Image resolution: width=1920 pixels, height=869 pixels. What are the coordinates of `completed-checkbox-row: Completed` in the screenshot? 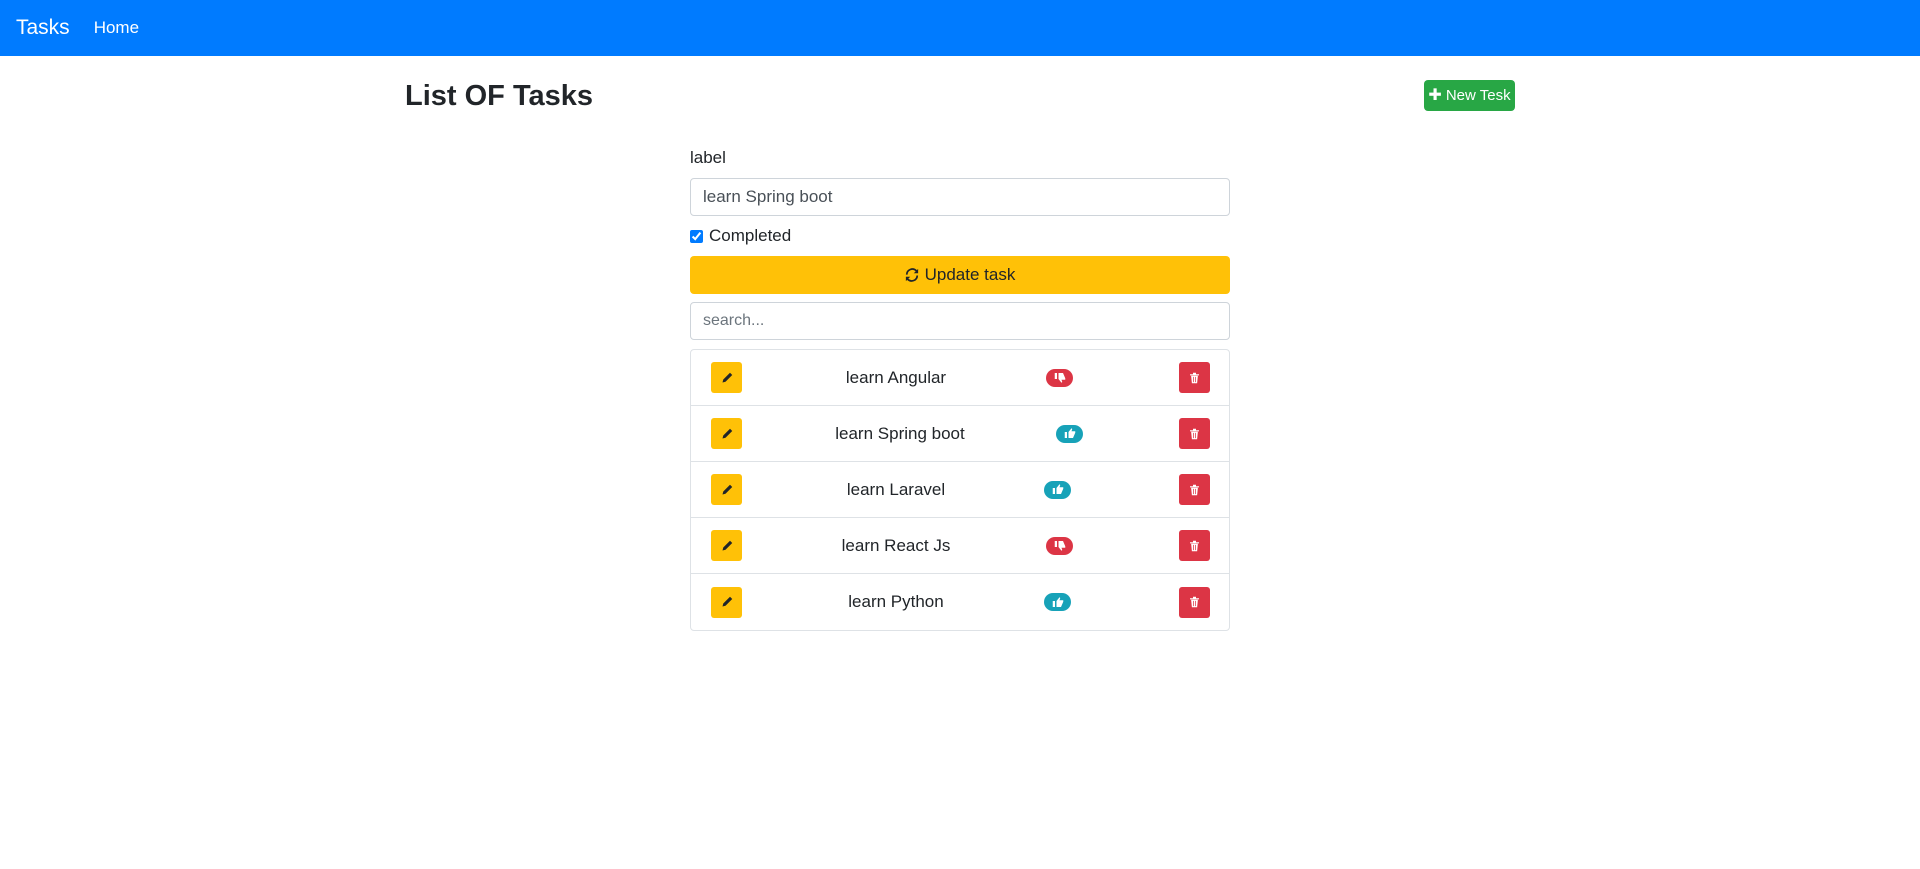 It's located at (740, 236).